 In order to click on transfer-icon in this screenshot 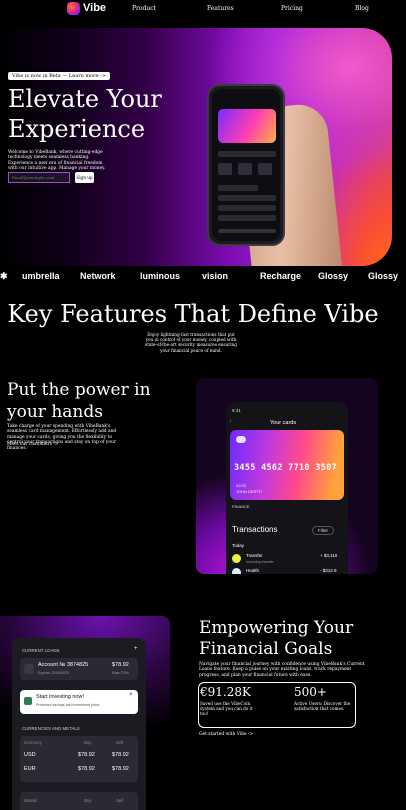, I will do `click(236, 558)`.